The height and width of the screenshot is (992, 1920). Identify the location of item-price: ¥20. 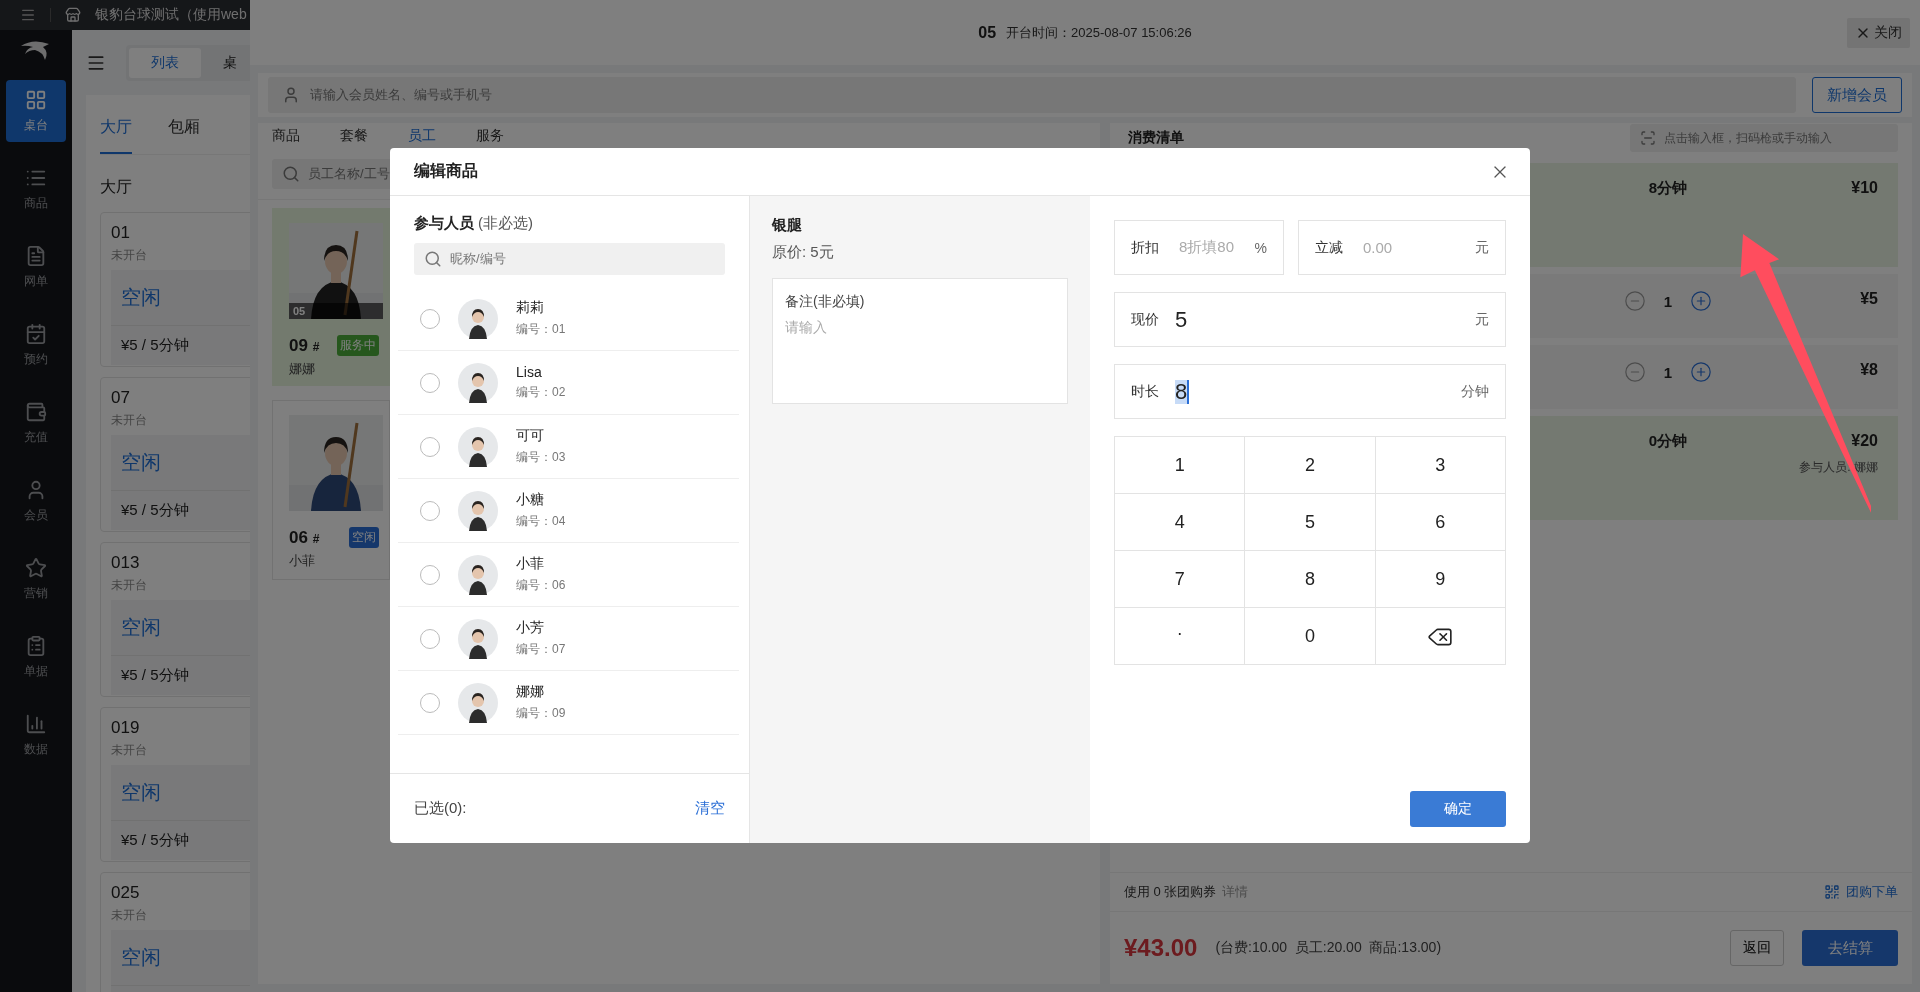
(1864, 441).